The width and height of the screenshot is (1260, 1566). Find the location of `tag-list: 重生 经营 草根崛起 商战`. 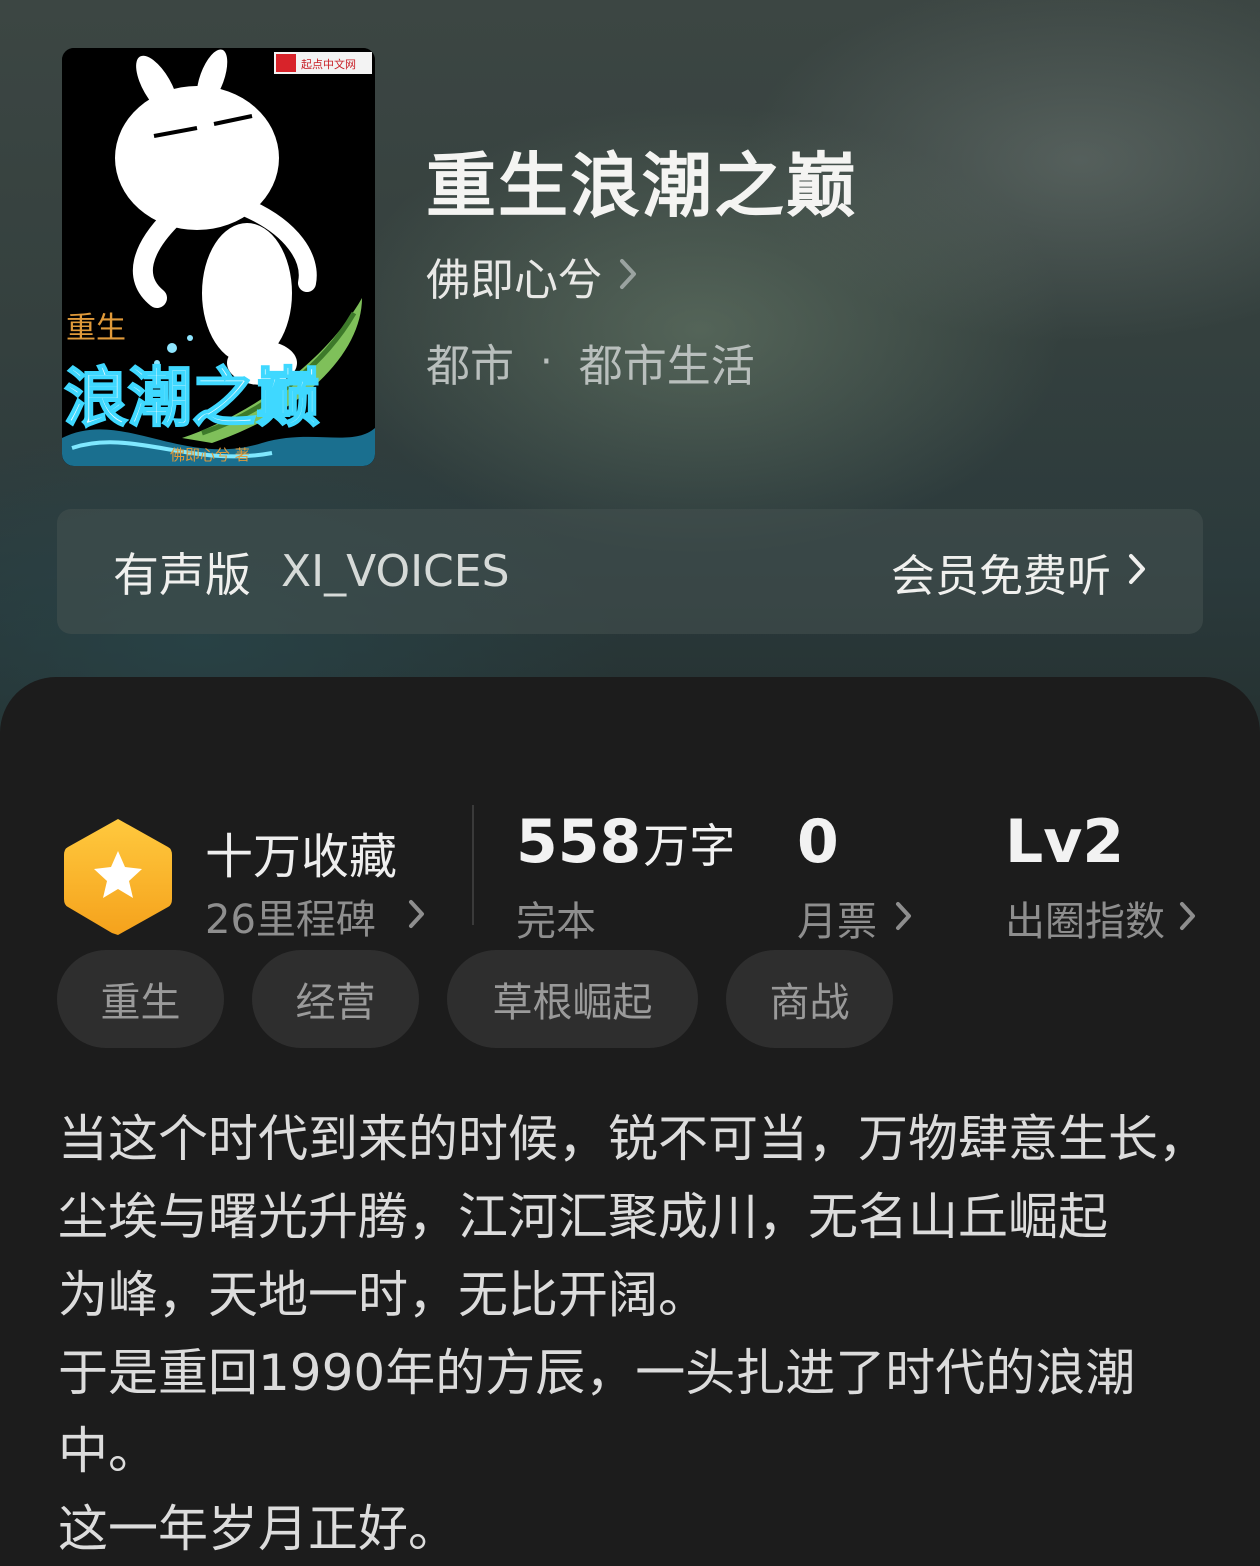

tag-list: 重生 经营 草根崛起 商战 is located at coordinates (475, 999).